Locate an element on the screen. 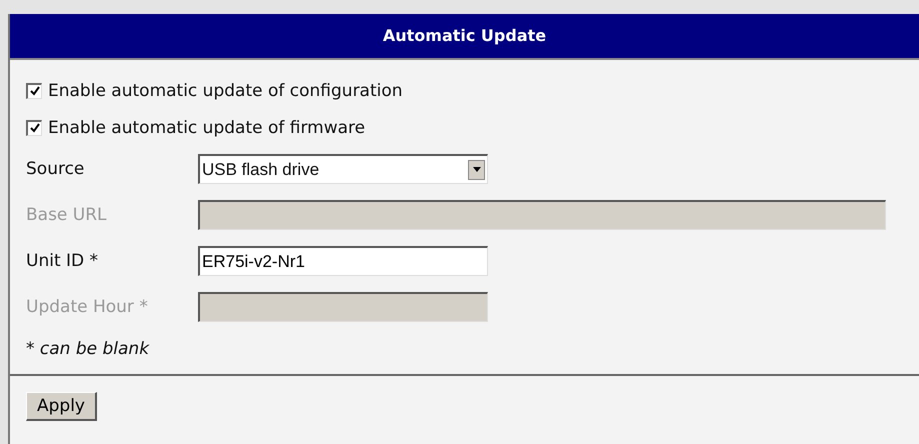 The image size is (919, 444). caret-icon is located at coordinates (476, 169).